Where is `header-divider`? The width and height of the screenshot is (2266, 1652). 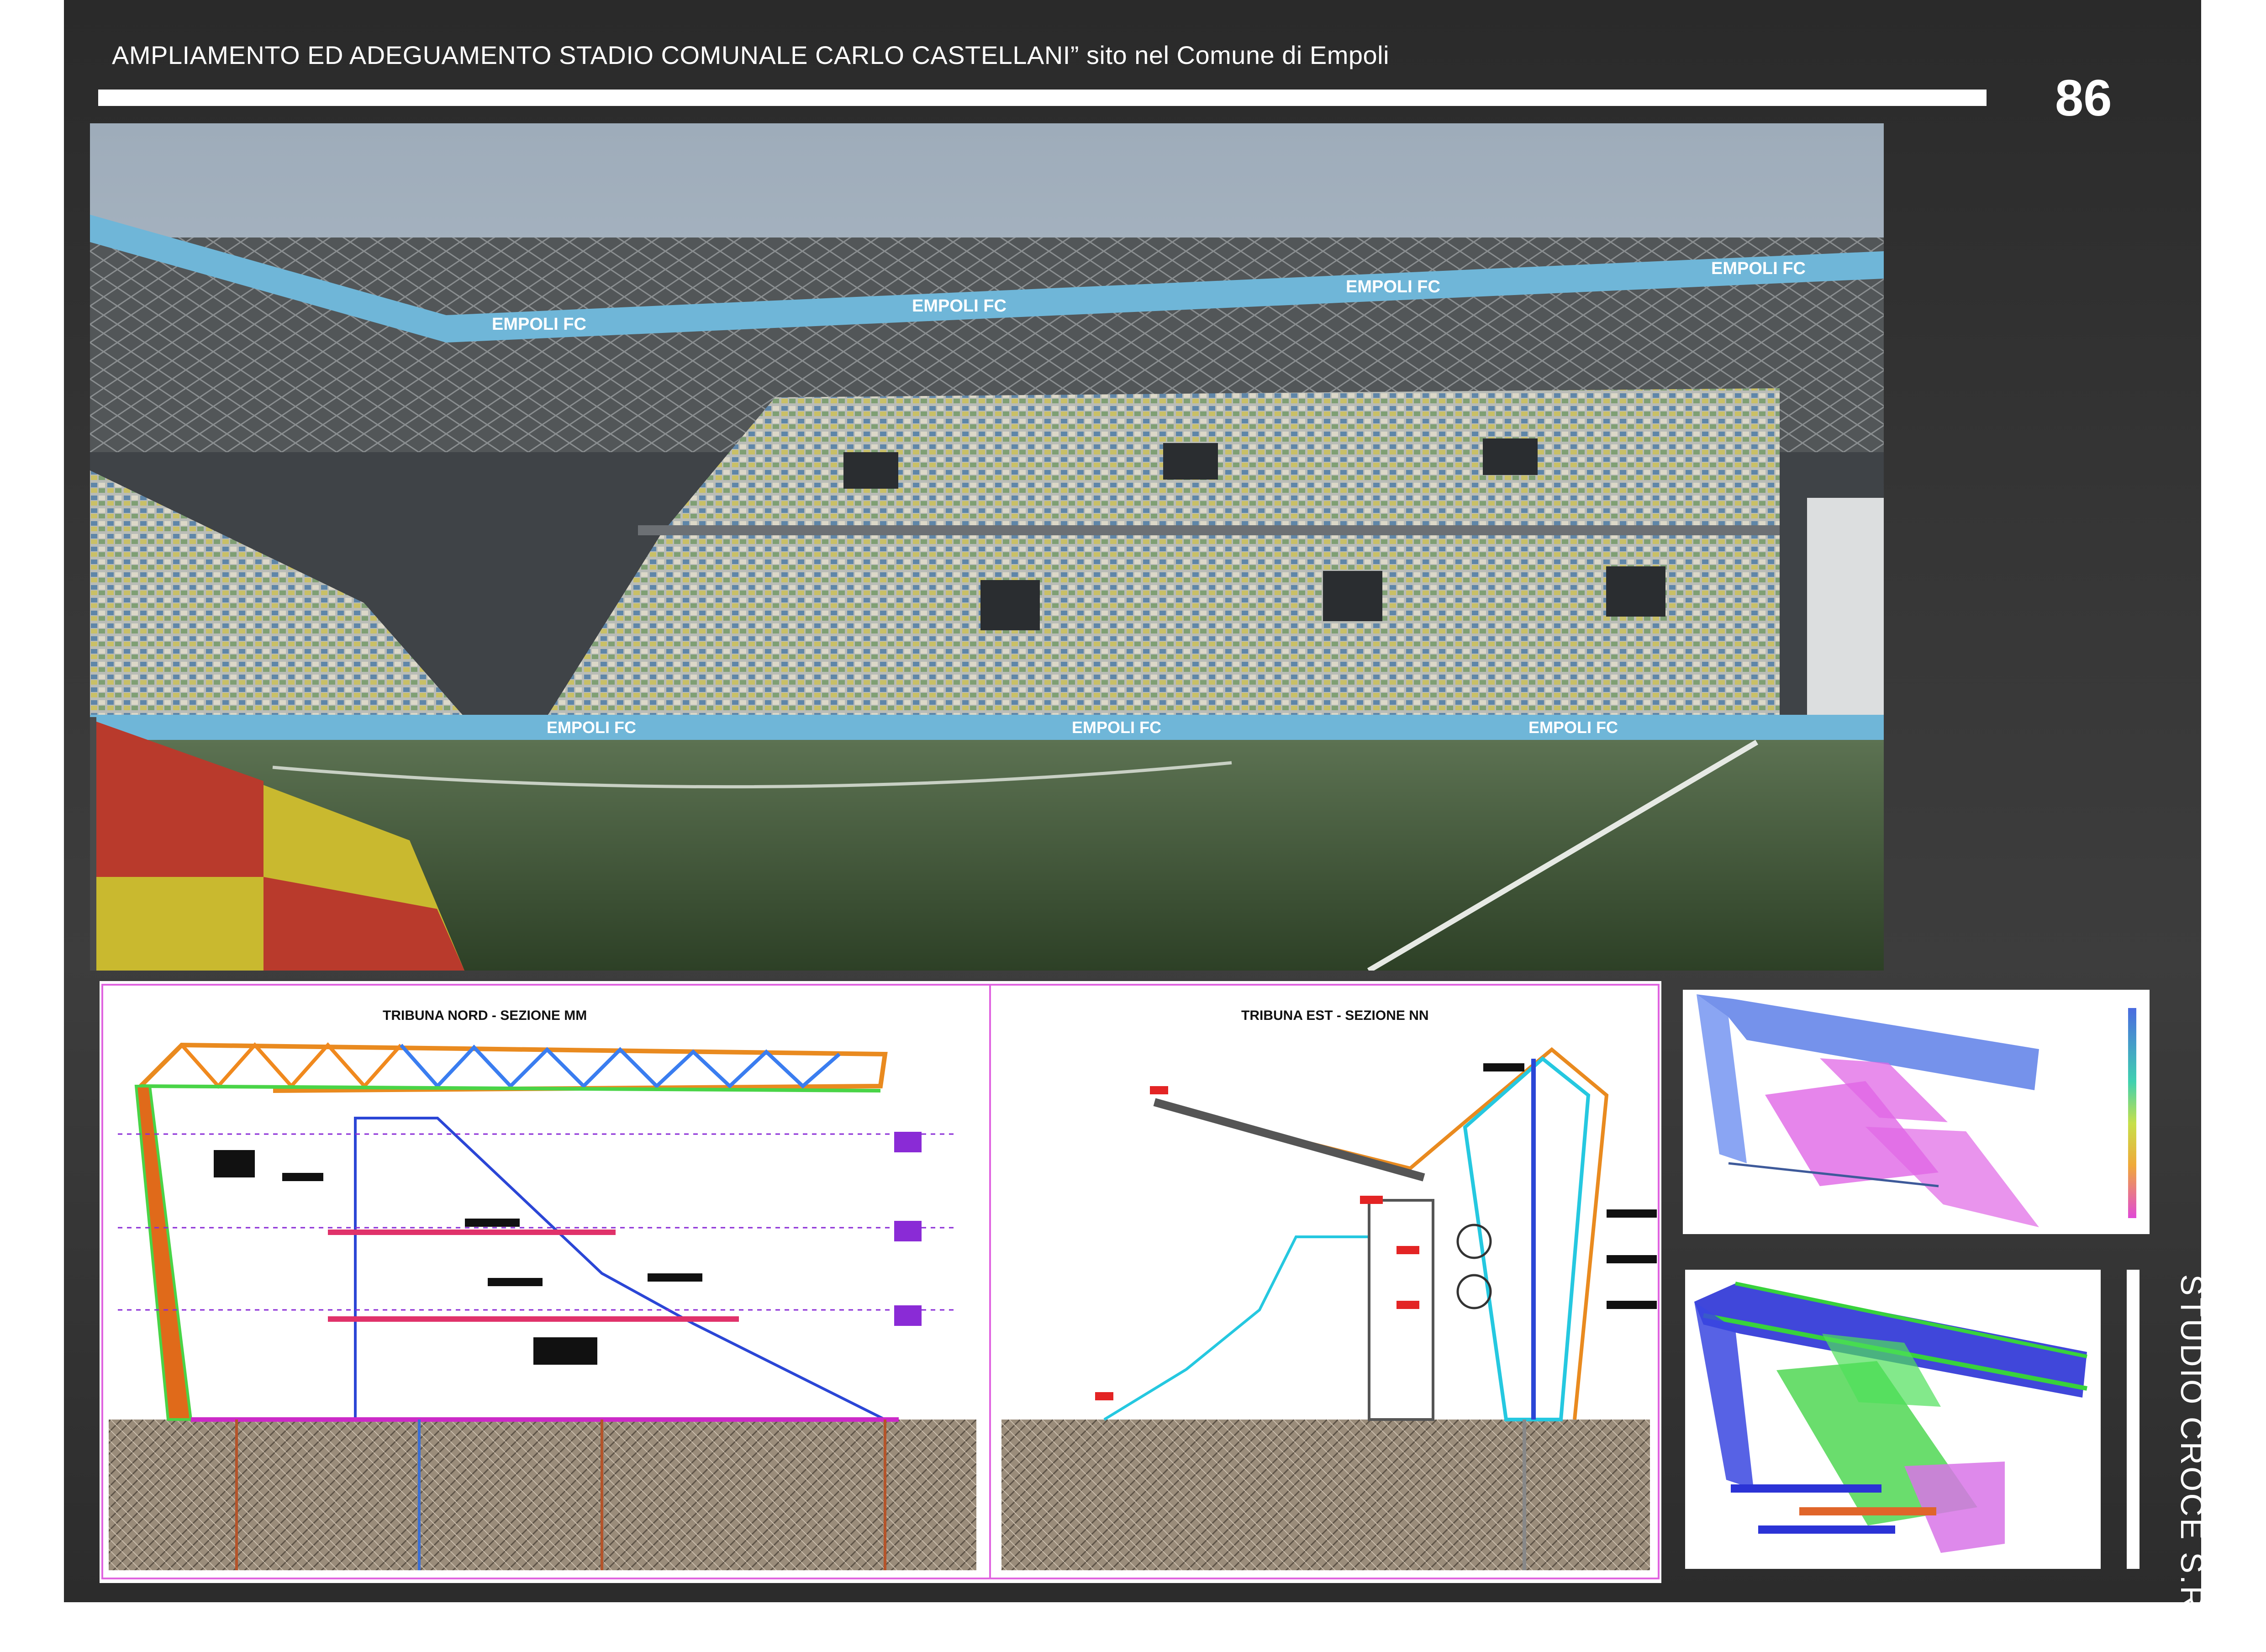
header-divider is located at coordinates (1042, 98).